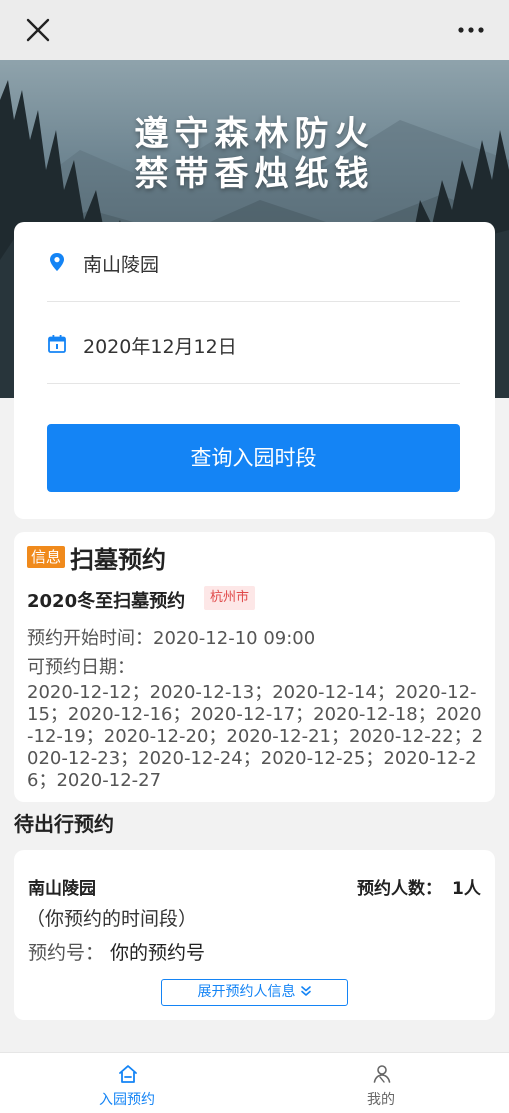  Describe the element at coordinates (382, 1074) in the screenshot. I see `user-icon` at that location.